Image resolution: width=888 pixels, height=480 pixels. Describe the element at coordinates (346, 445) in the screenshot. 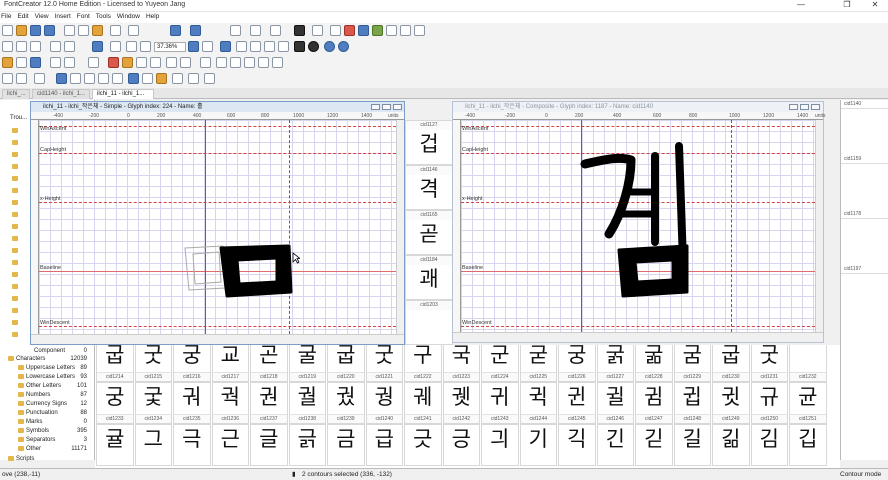

I see `glyph-cell: 금` at that location.